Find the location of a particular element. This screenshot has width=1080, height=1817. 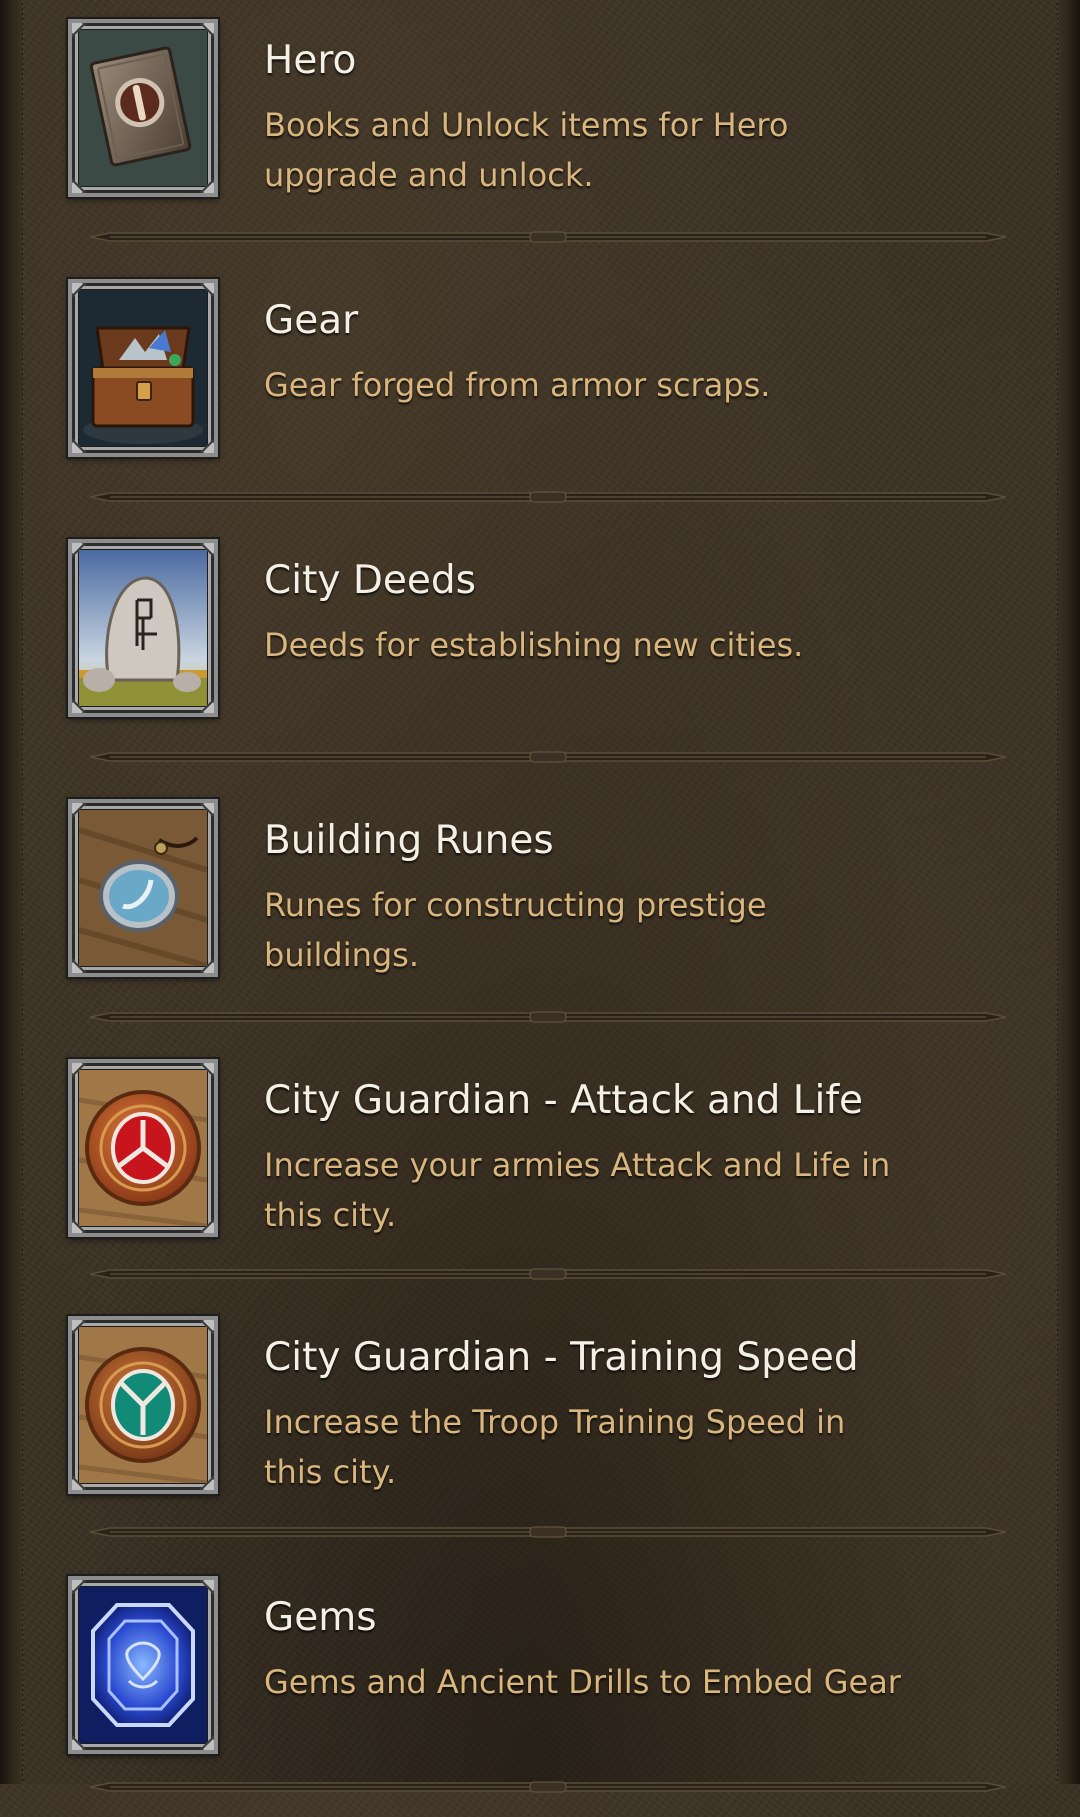

hero-book-icon is located at coordinates (143, 108).